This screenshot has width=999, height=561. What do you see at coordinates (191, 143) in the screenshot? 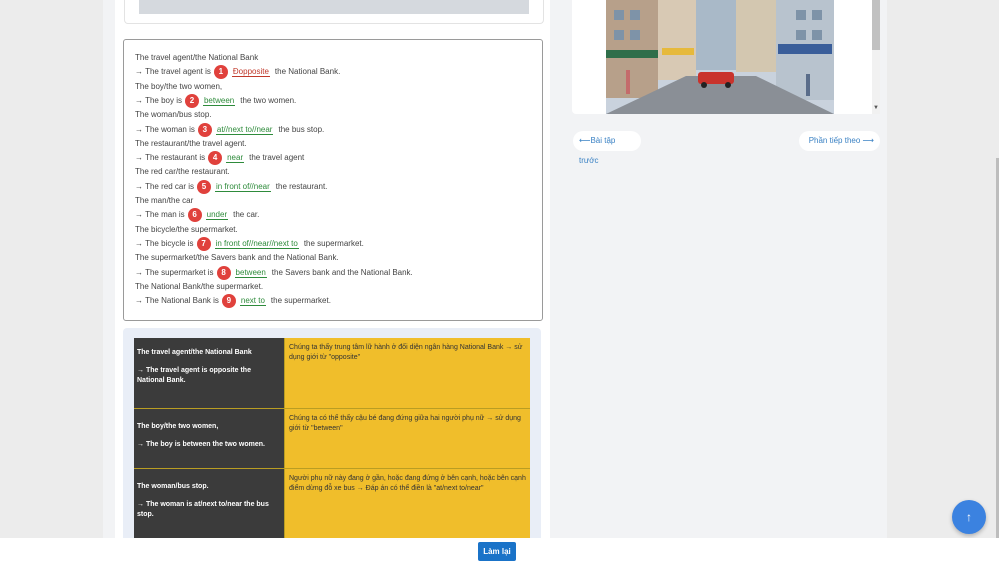
I see `exercise-prompt: The restaurant/the travel agent.` at bounding box center [191, 143].